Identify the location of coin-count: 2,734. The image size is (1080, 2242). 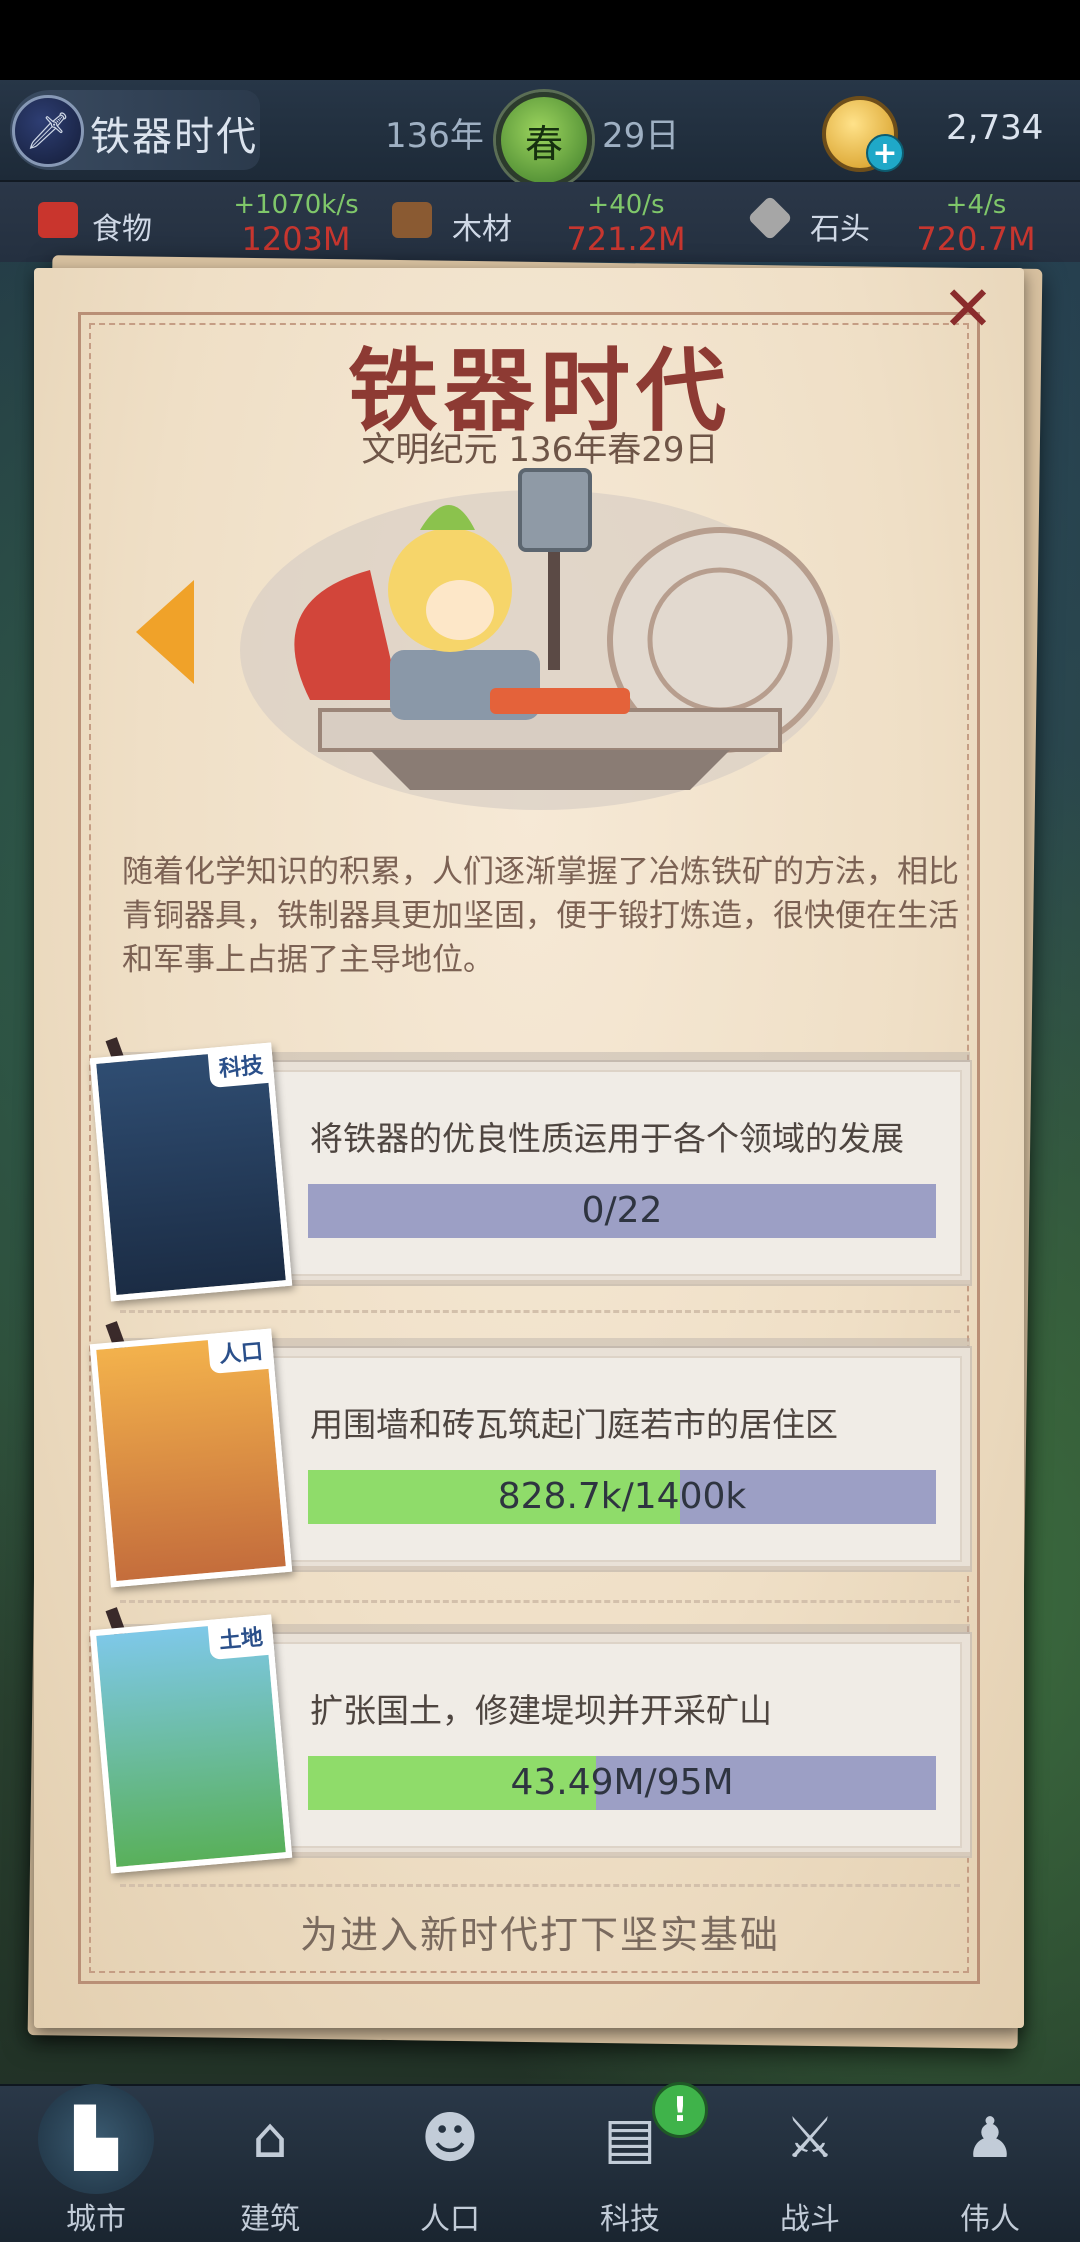
(995, 128).